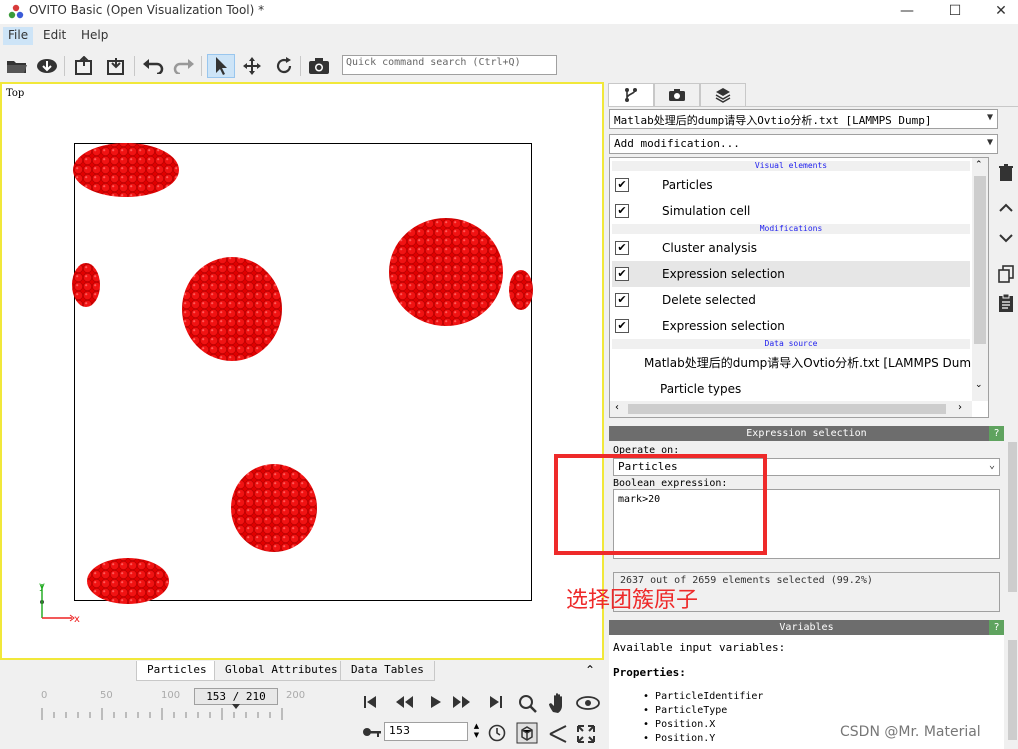 The height and width of the screenshot is (749, 1018). Describe the element at coordinates (1006, 173) in the screenshot. I see `delete-trash-icon` at that location.